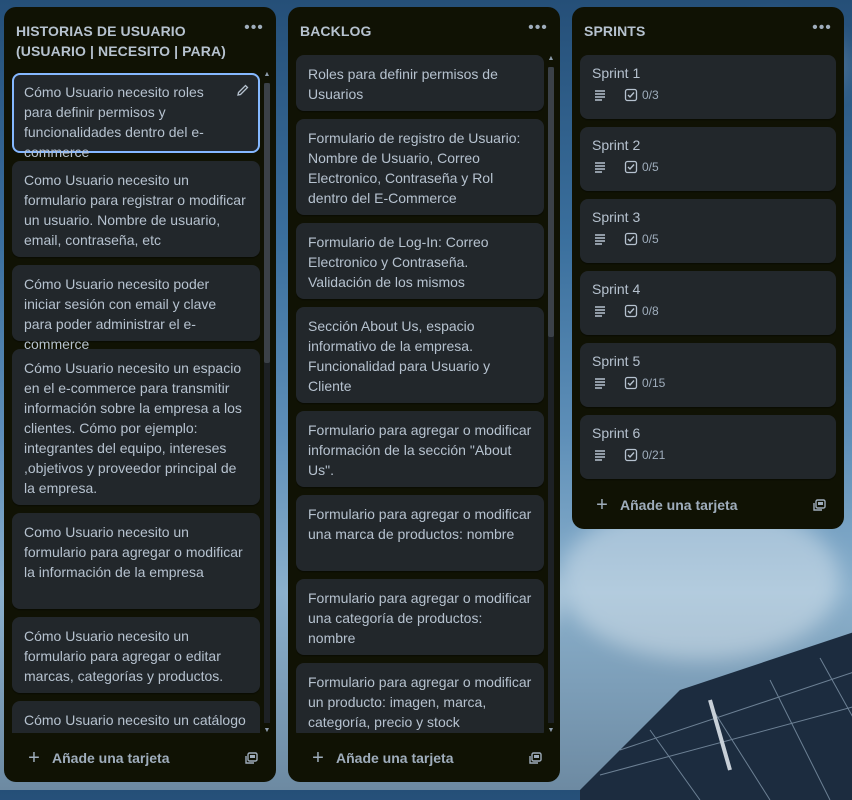 The image size is (852, 800). I want to click on card: Roles para definir permisos de Usuarios, so click(420, 83).